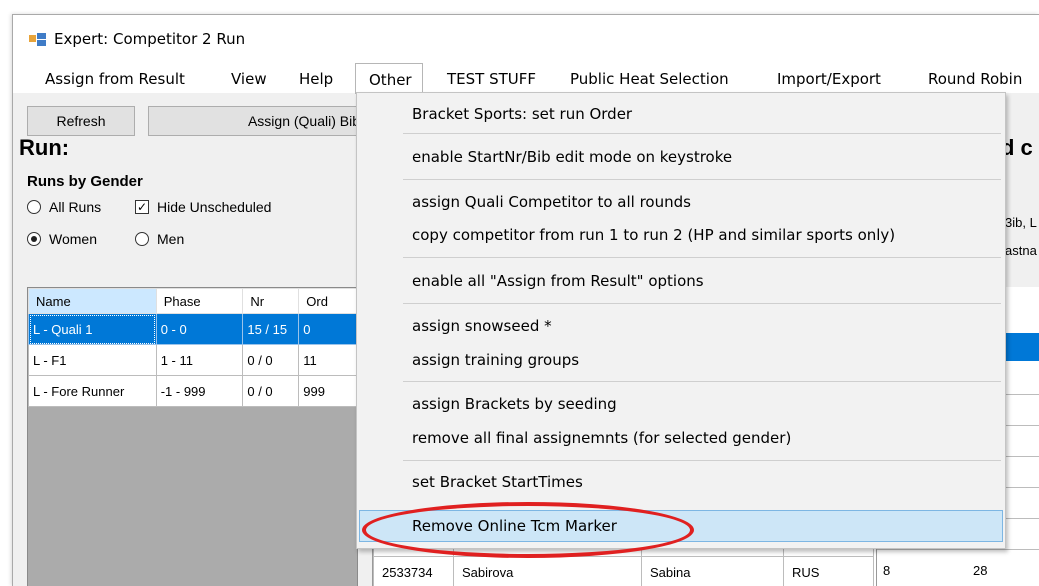  Describe the element at coordinates (199, 360) in the screenshot. I see `cell: 1 - 11` at that location.